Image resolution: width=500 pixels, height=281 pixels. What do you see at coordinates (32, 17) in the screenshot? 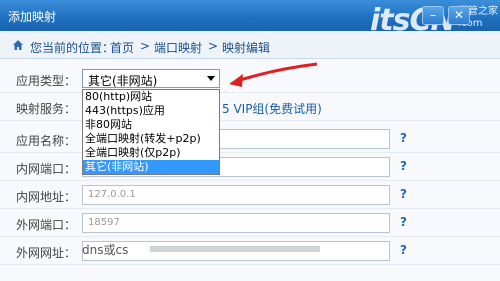
I see `window-title: 添加映射` at bounding box center [32, 17].